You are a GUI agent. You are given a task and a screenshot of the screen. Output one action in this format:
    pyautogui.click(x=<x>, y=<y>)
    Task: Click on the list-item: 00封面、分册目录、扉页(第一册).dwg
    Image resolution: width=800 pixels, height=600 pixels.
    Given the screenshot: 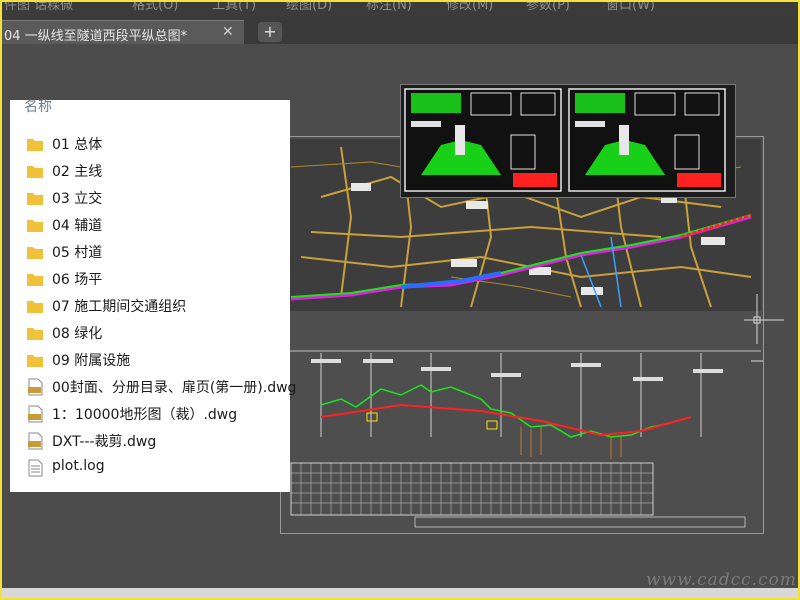 What is the action you would take?
    pyautogui.click(x=161, y=387)
    